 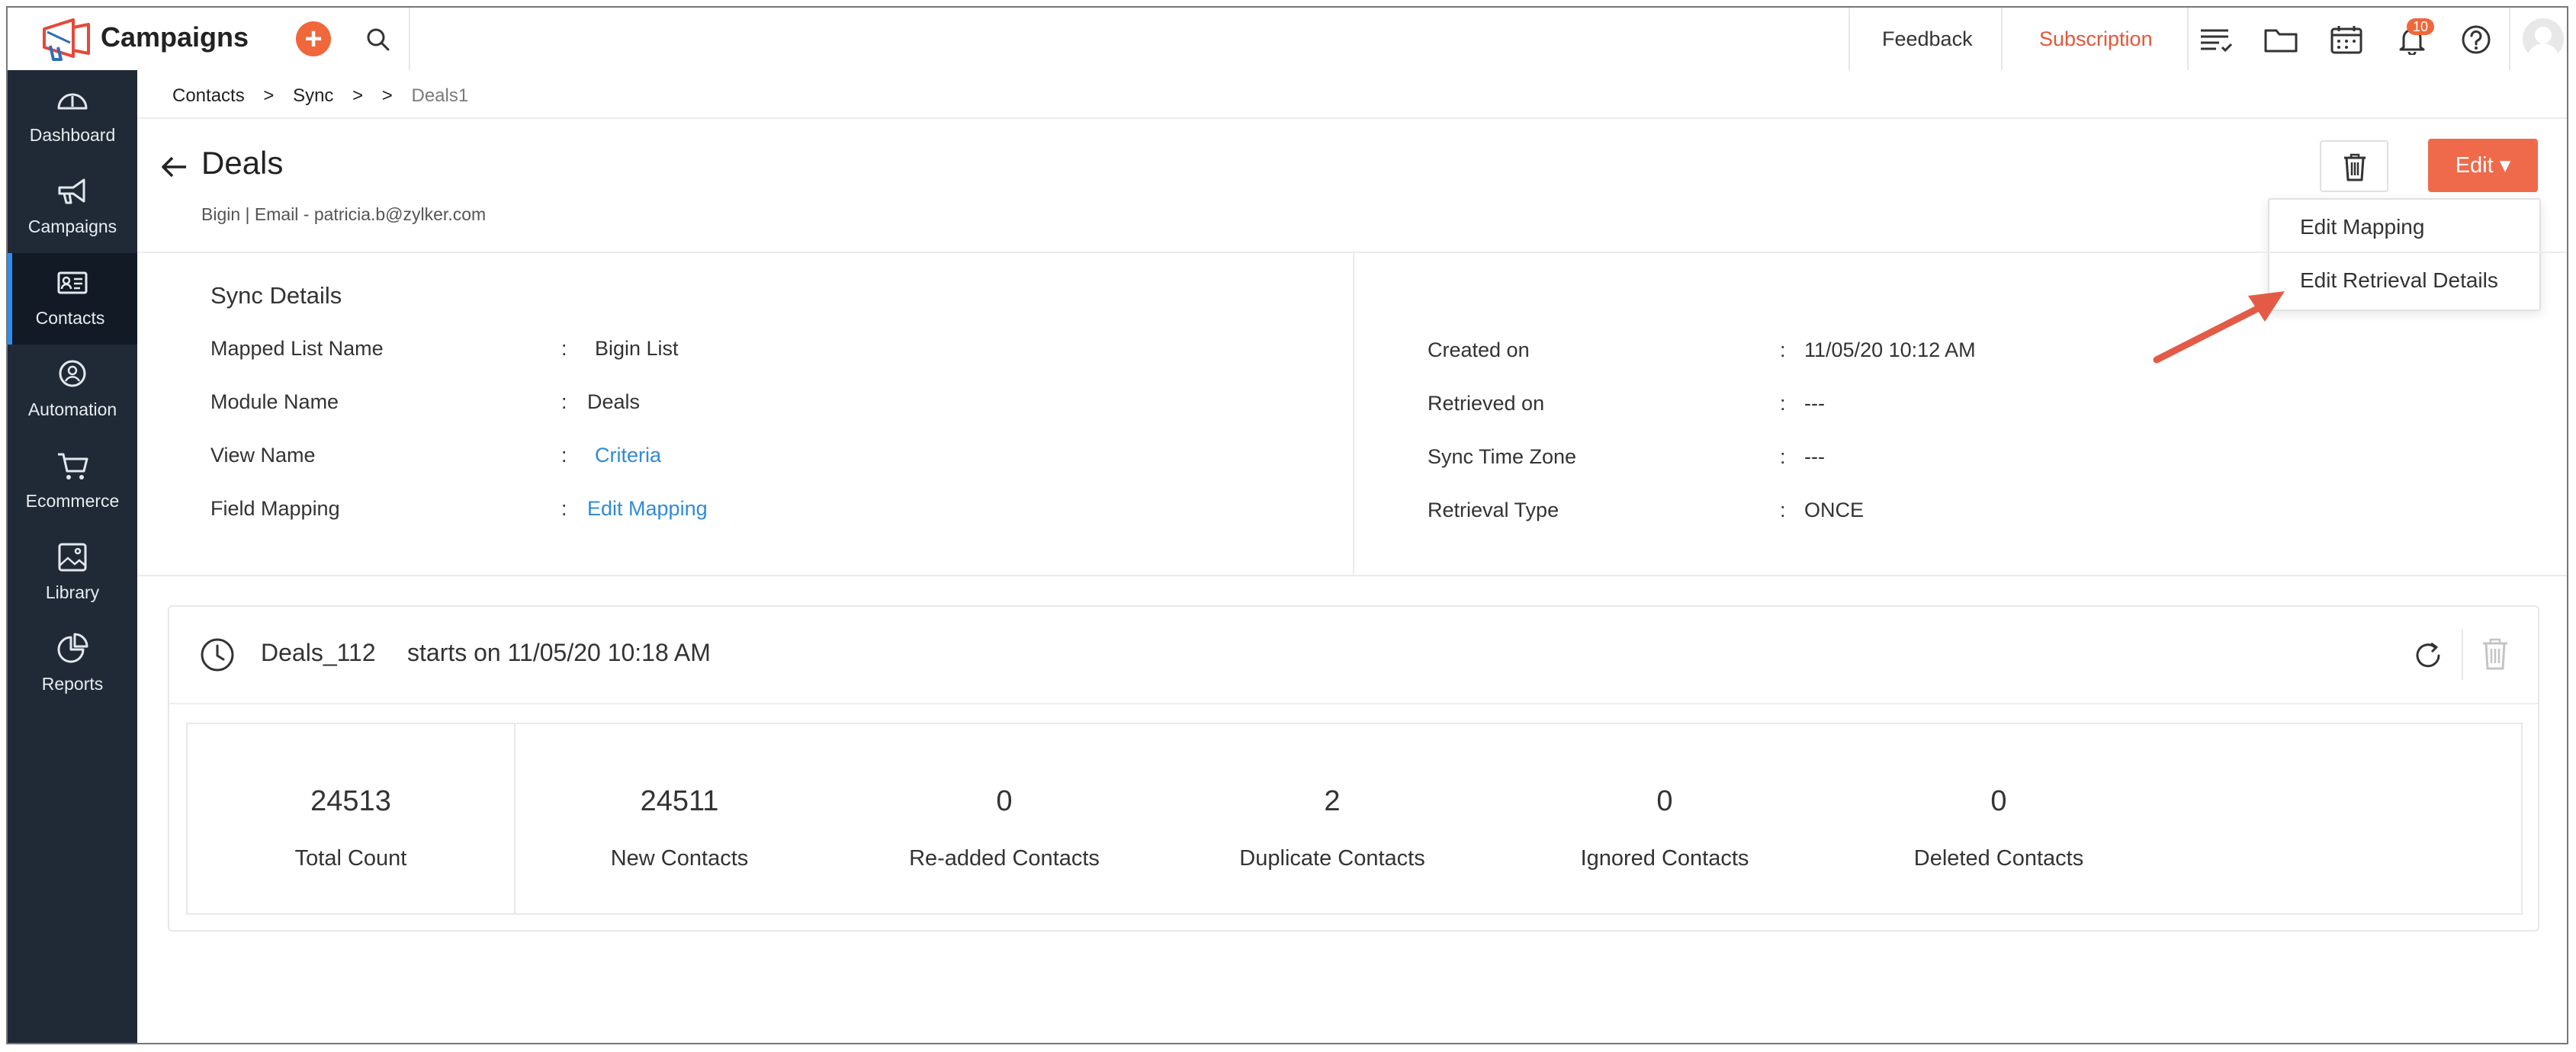 I want to click on stat-label: Deleted Contacts, so click(x=1998, y=858).